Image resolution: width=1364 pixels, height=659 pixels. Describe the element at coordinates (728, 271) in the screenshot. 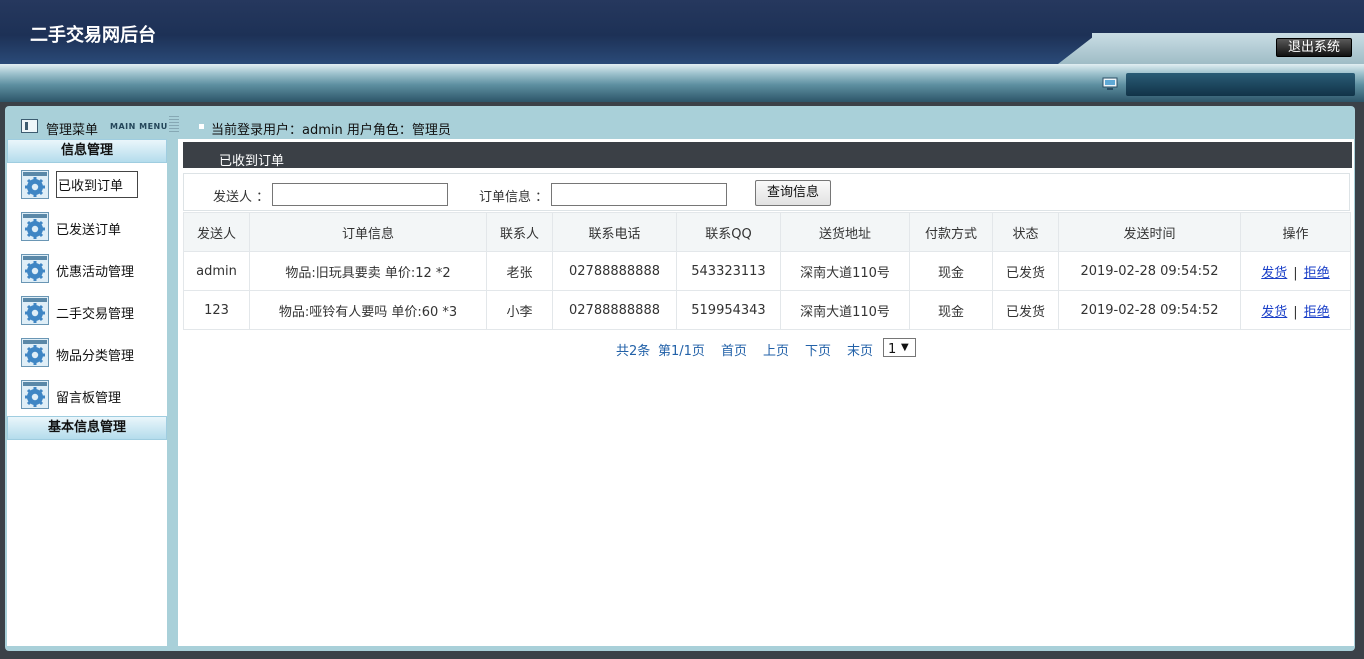

I see `table-cell: 543323113` at that location.